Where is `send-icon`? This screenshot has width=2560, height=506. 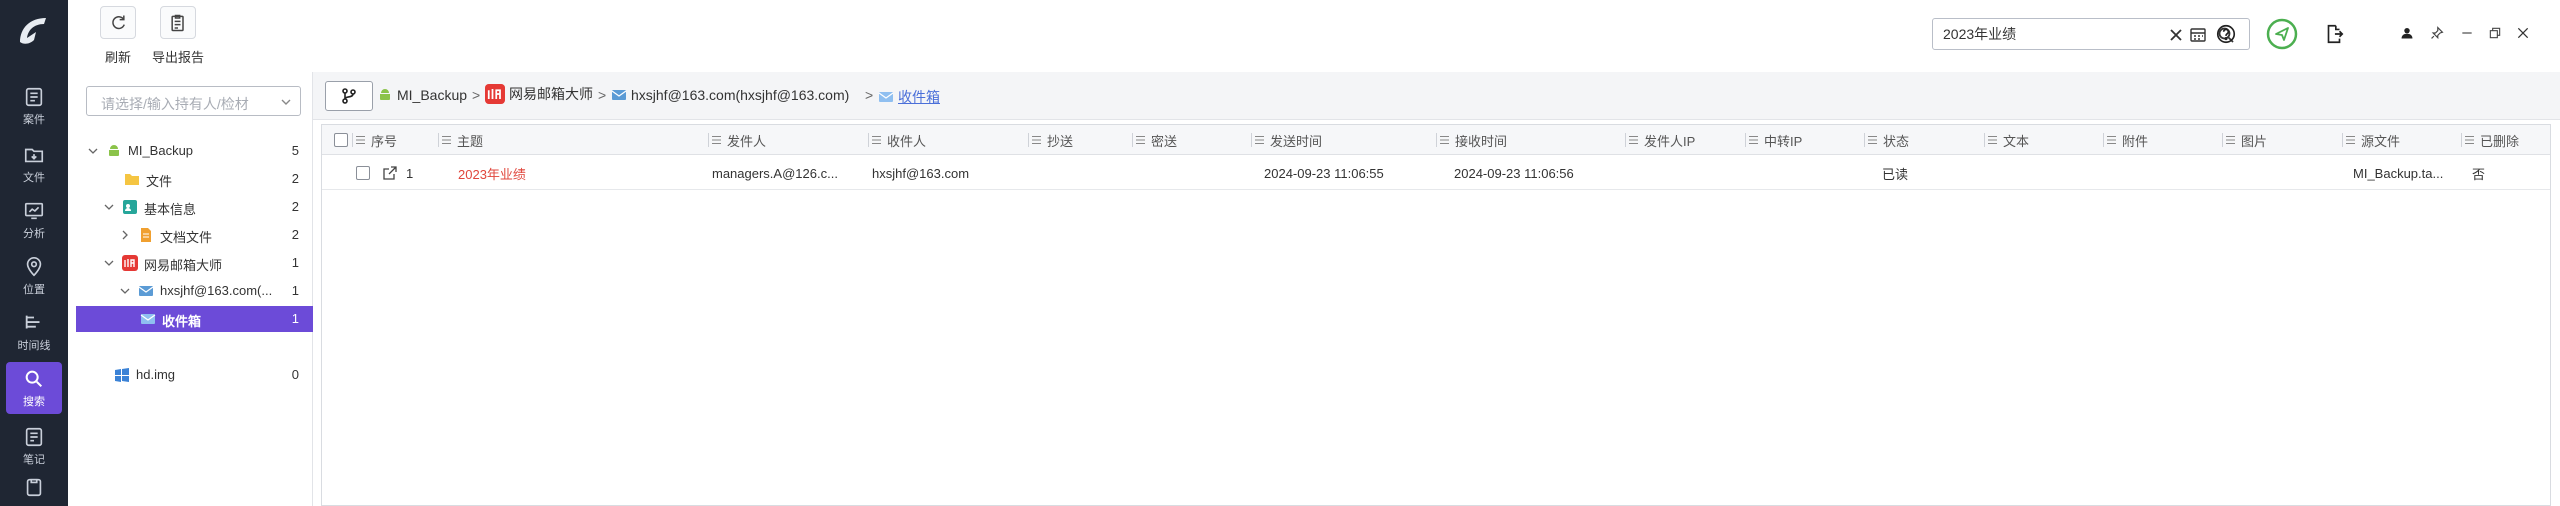
send-icon is located at coordinates (2282, 34).